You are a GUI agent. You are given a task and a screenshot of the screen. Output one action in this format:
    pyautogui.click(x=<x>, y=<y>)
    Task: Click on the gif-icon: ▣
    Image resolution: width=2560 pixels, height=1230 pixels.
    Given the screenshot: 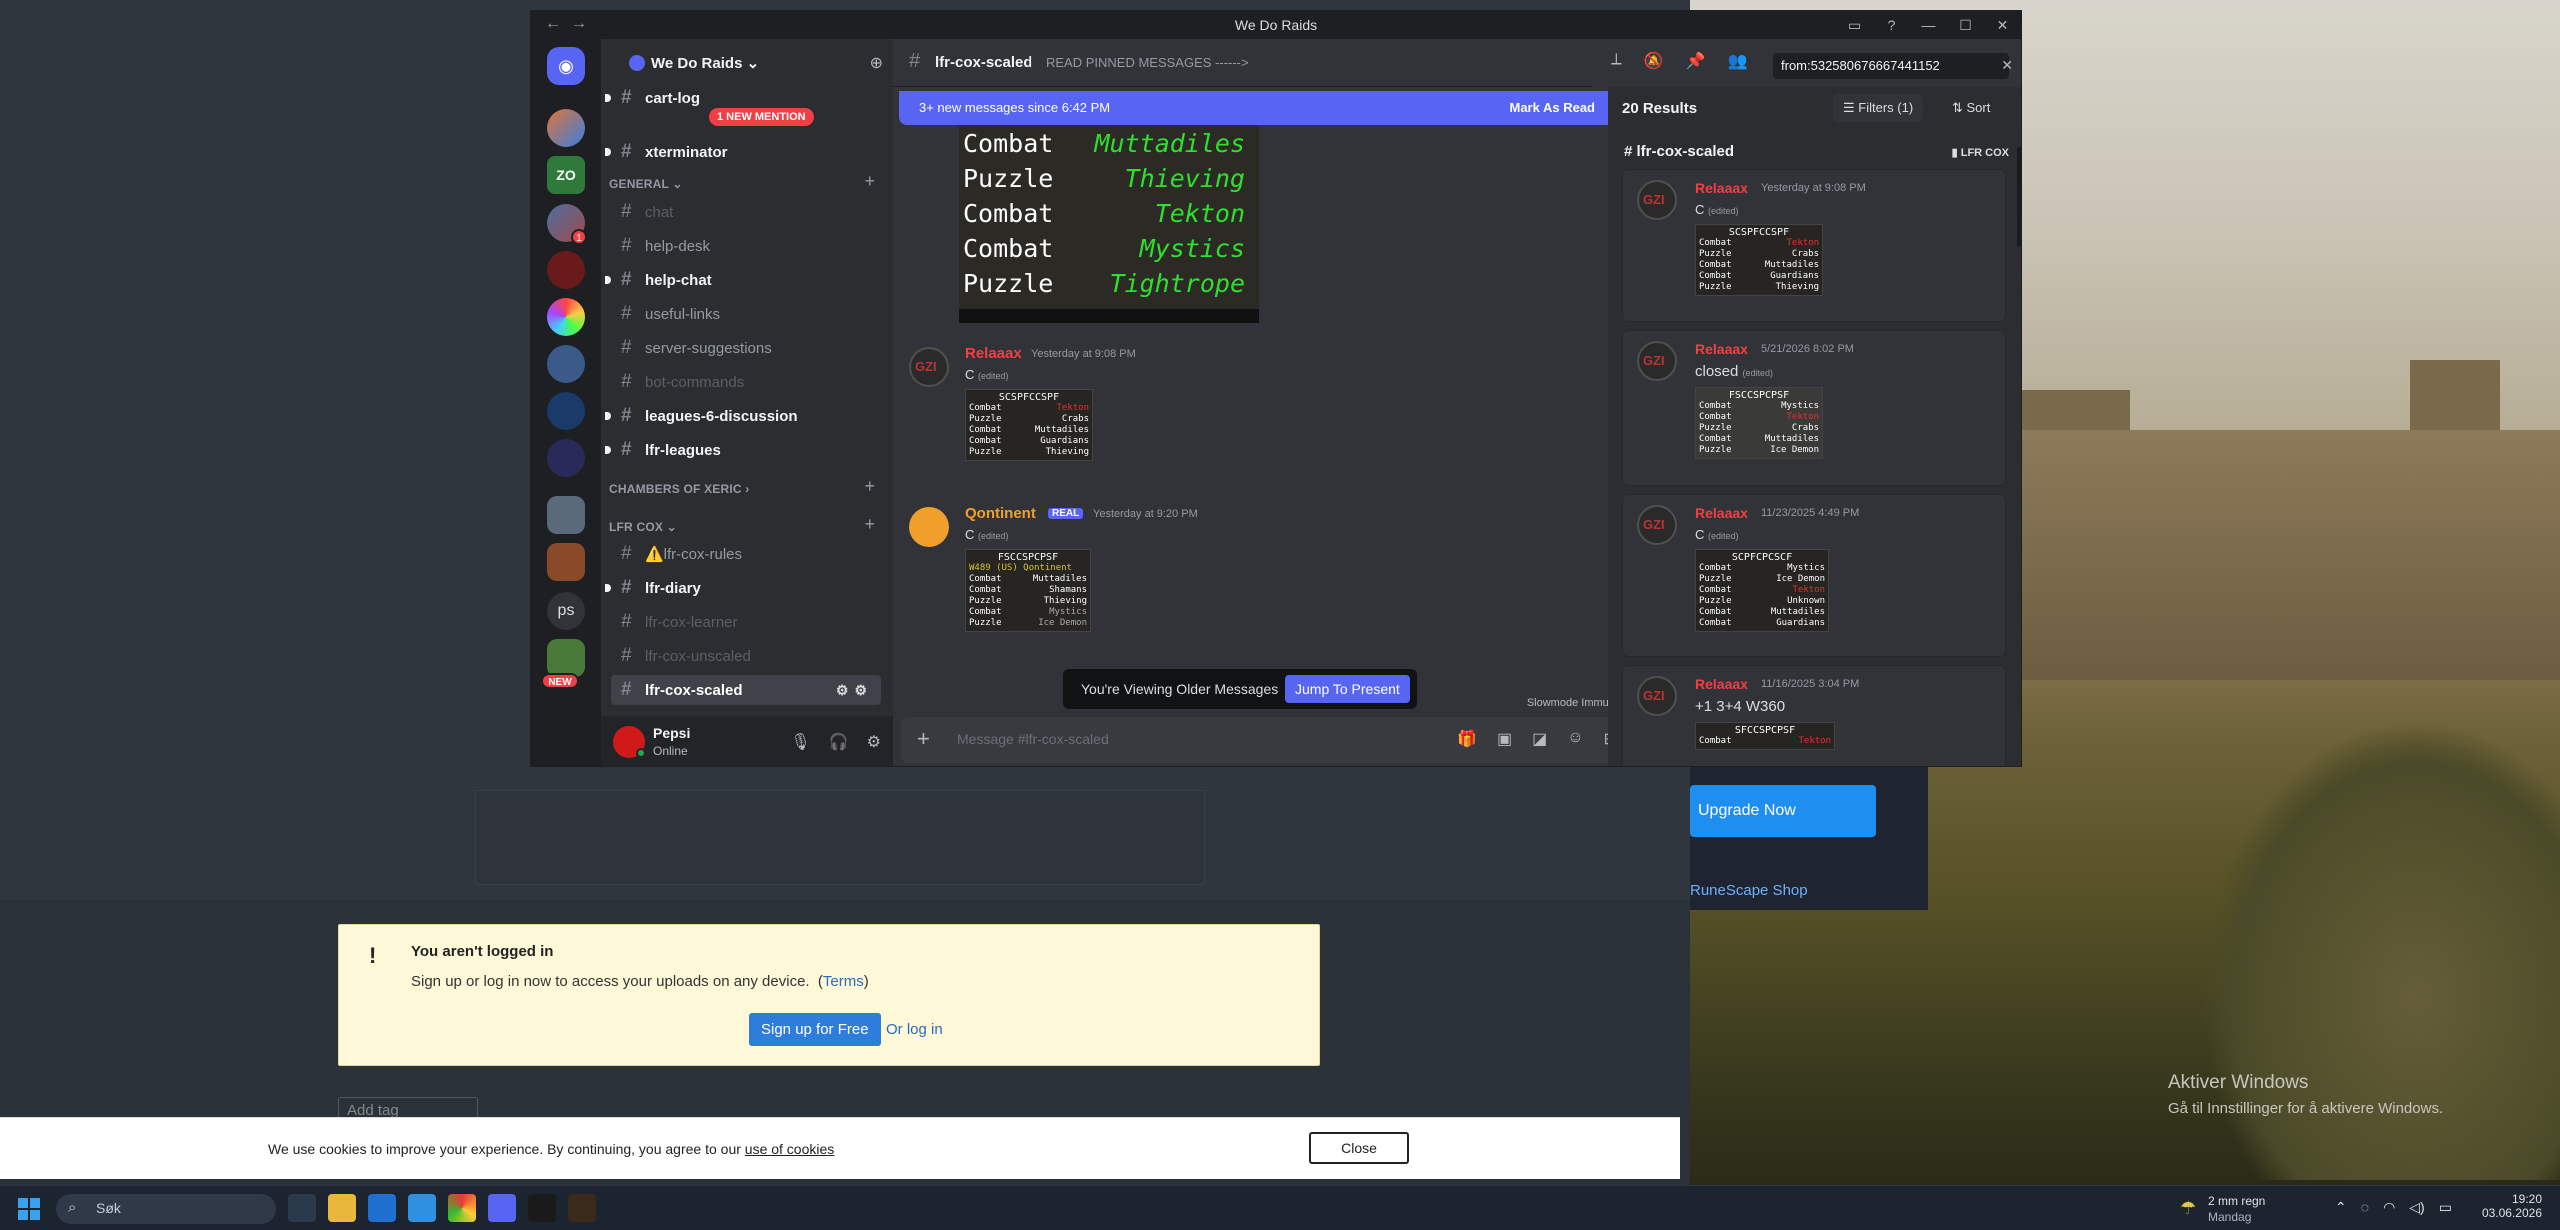 What is the action you would take?
    pyautogui.click(x=1504, y=739)
    